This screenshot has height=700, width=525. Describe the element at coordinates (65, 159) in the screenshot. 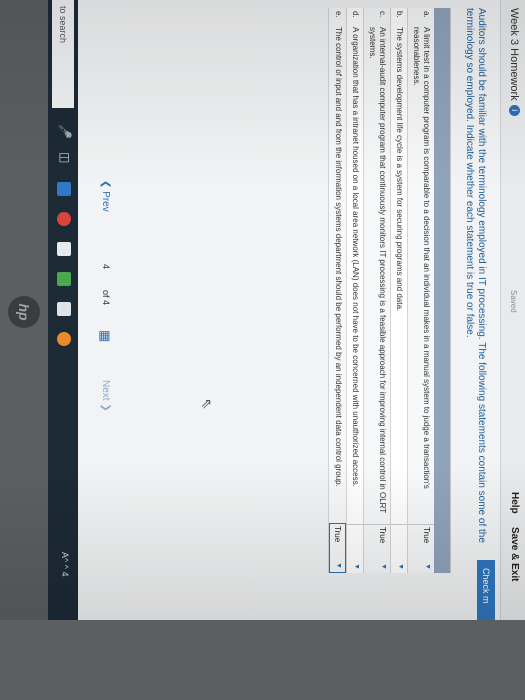

I see `task-view-icon: ◫` at that location.